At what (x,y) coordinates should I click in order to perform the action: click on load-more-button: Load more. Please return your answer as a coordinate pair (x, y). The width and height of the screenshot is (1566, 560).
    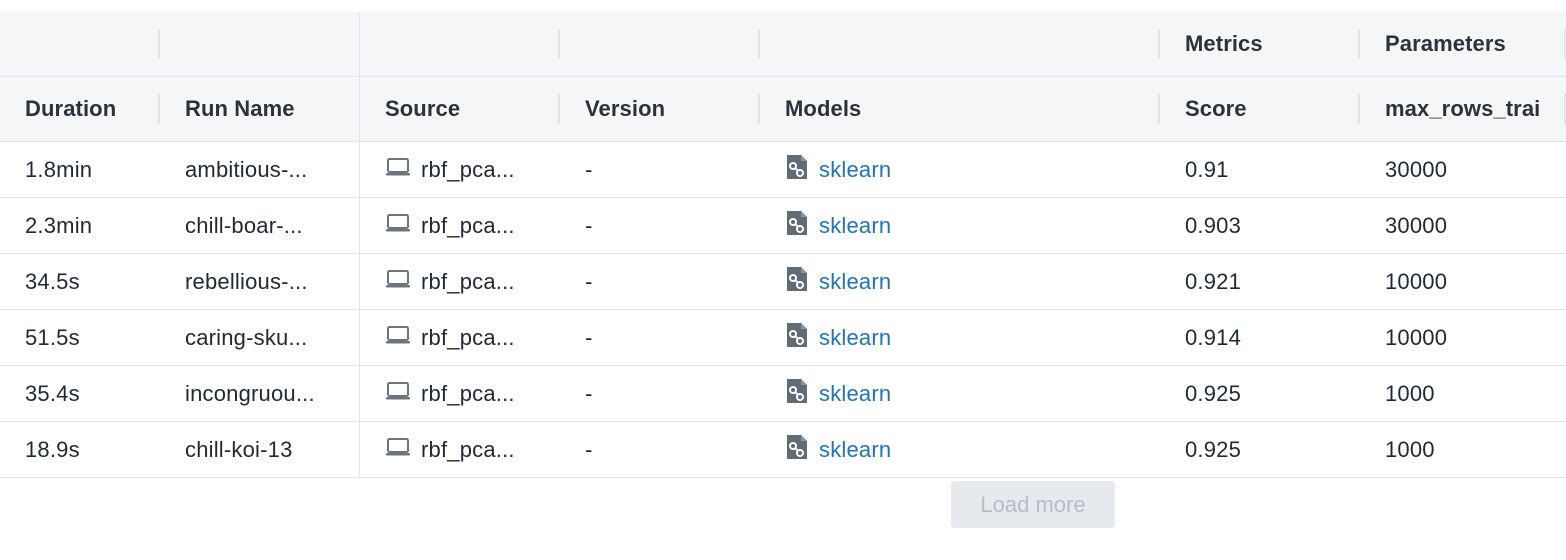
    Looking at the image, I should click on (1033, 504).